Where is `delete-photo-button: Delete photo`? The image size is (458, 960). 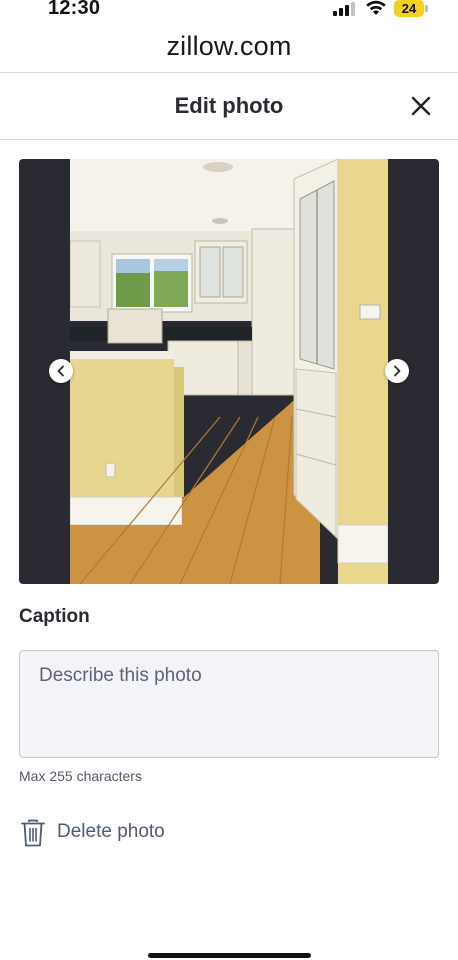
delete-photo-button: Delete photo is located at coordinates (119, 833).